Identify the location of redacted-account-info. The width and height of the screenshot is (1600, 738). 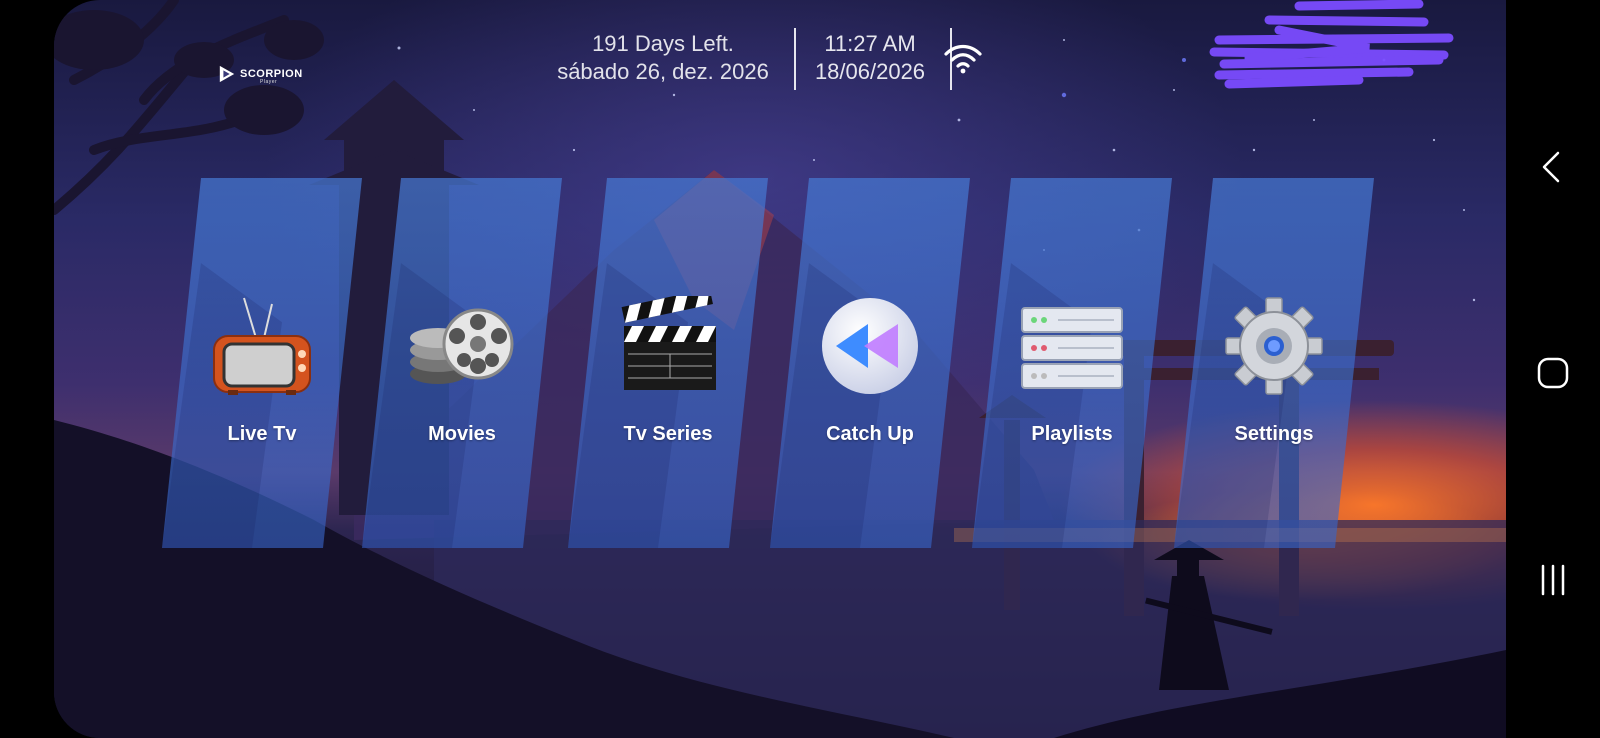
(1331, 44).